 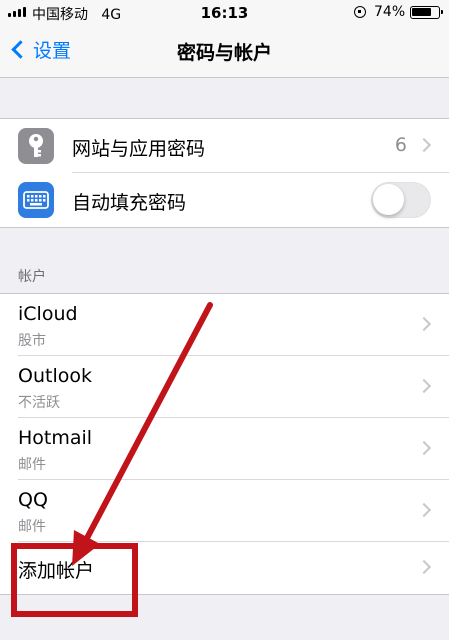 What do you see at coordinates (390, 12) in the screenshot?
I see `battery-percentage: 74%` at bounding box center [390, 12].